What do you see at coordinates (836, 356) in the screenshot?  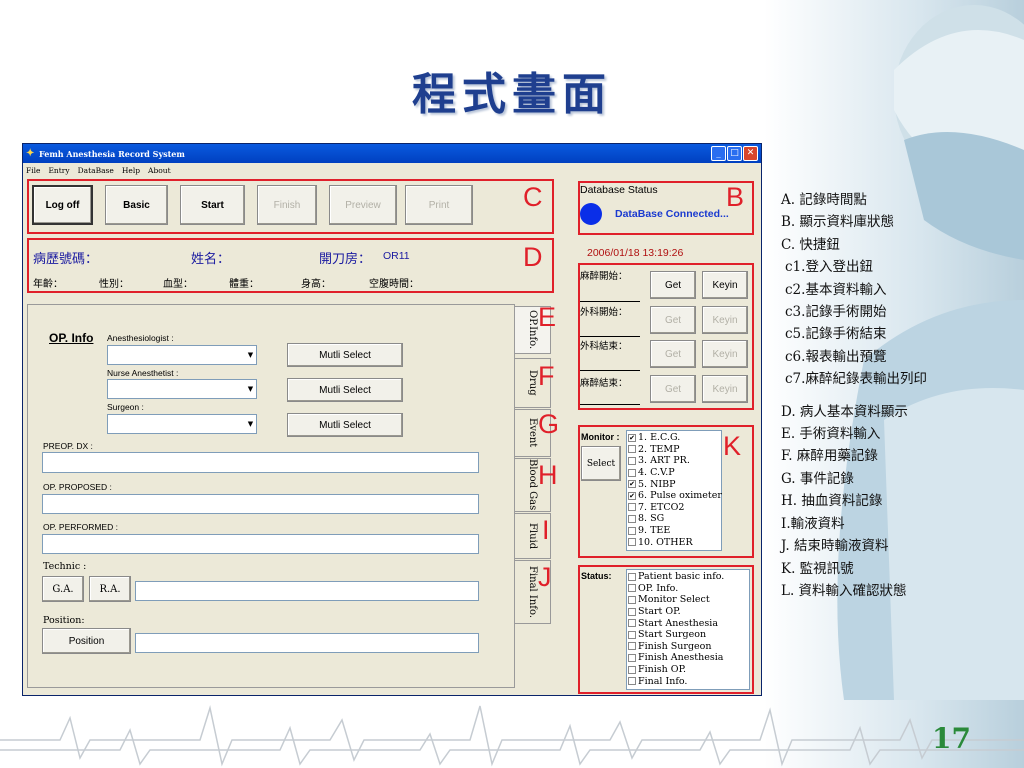 I see `legend-item: c6.報表輸出預覽` at bounding box center [836, 356].